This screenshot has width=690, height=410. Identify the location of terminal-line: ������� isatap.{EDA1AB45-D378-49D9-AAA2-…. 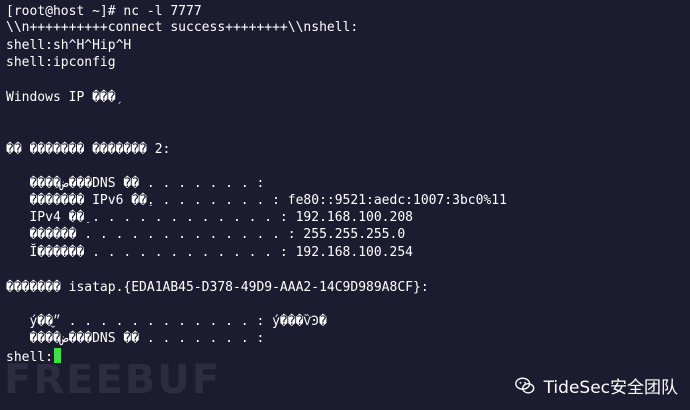
(217, 288).